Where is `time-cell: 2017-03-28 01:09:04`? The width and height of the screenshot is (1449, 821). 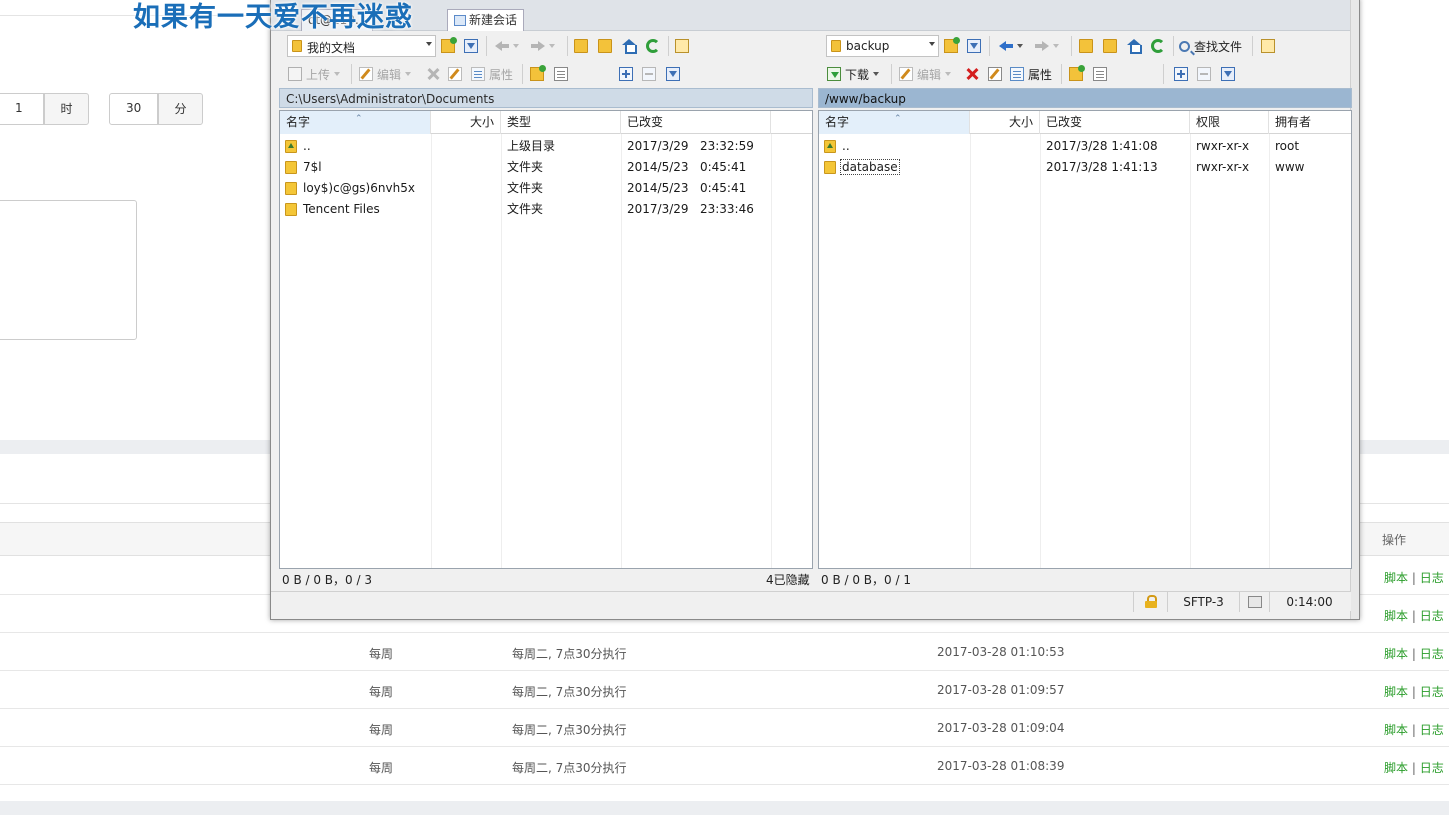 time-cell: 2017-03-28 01:09:04 is located at coordinates (1001, 728).